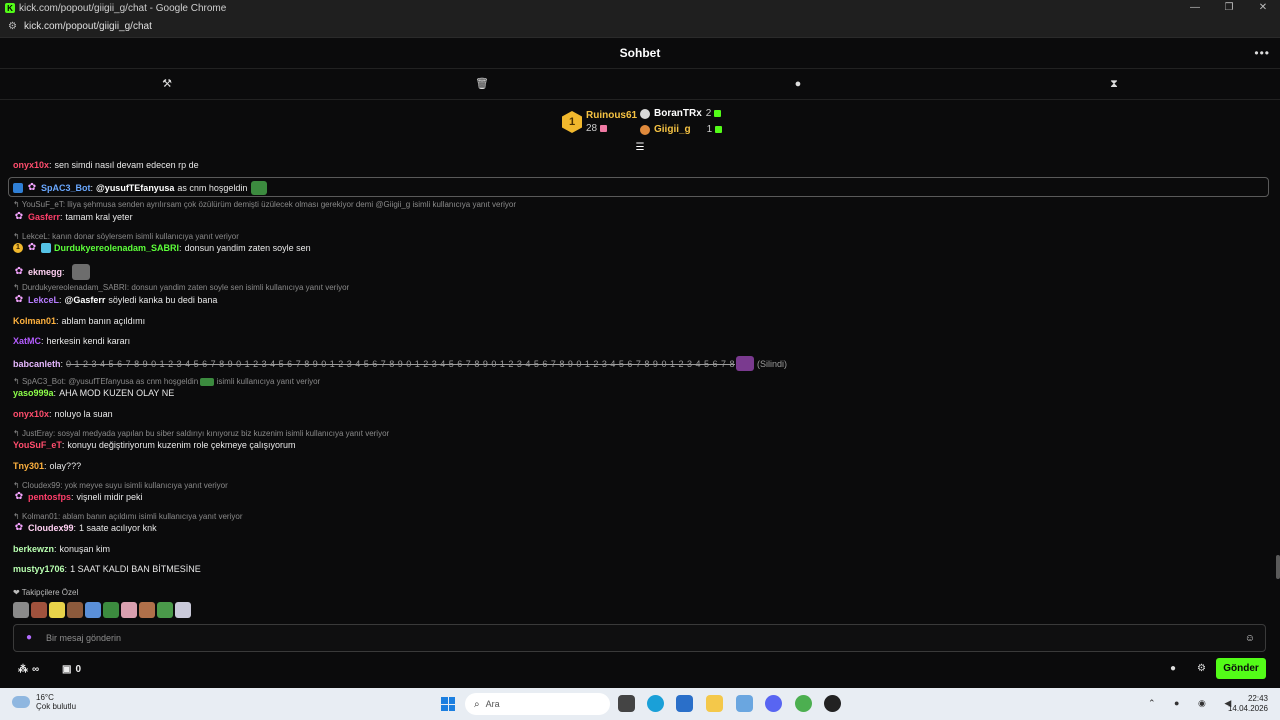 The width and height of the screenshot is (1280, 720). I want to click on settings-gear-icon: ⚙, so click(1201, 668).